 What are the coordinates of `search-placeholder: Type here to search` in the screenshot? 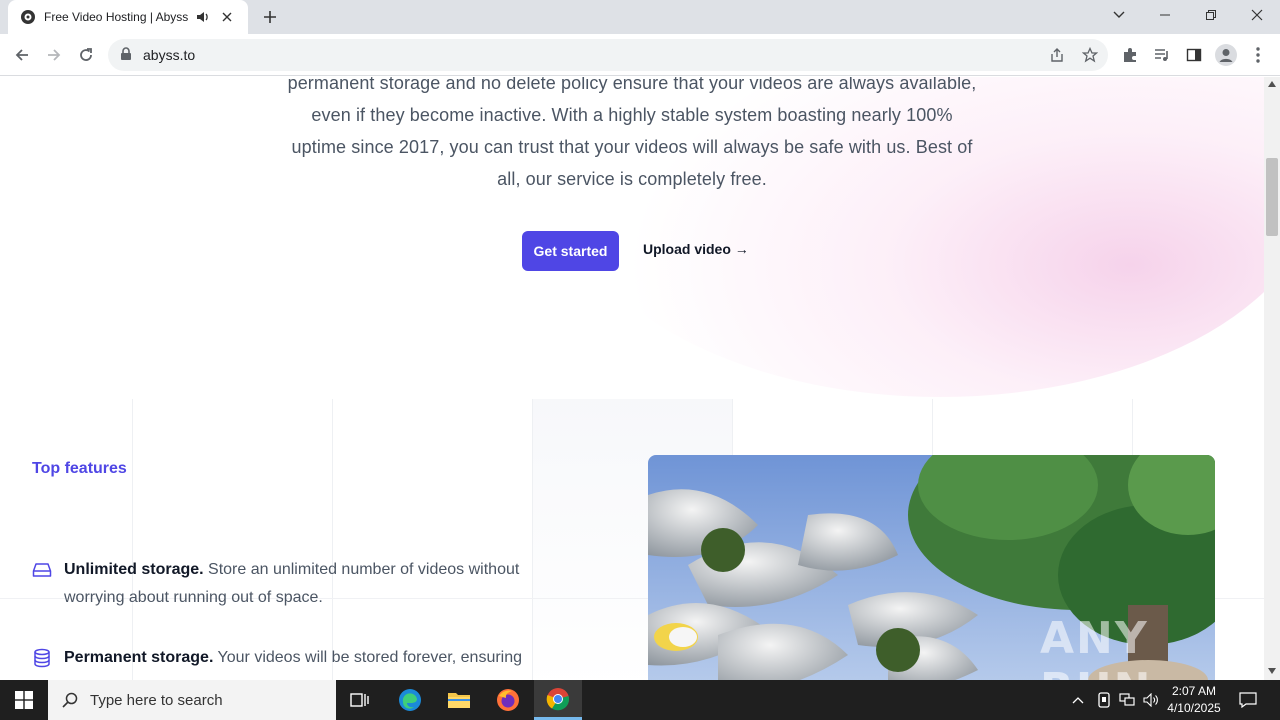 It's located at (156, 700).